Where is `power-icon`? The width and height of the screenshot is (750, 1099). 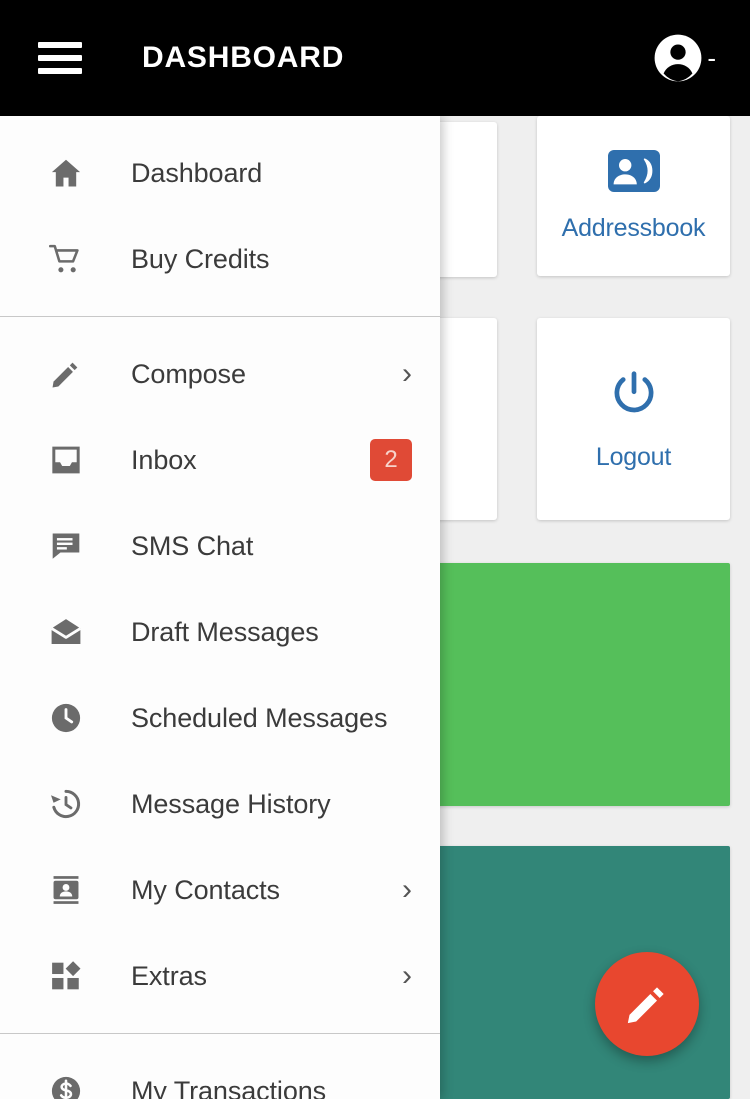
power-icon is located at coordinates (633, 391).